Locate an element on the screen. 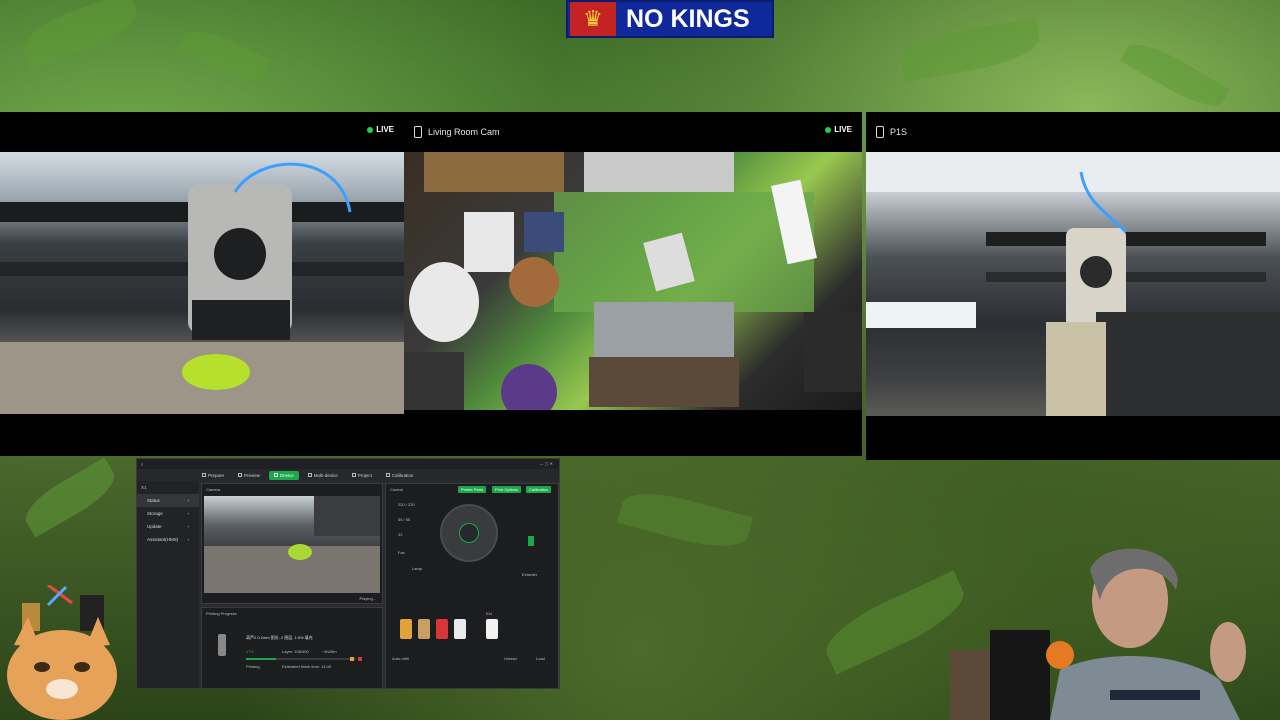  ext-label: Ext is located at coordinates (489, 613).